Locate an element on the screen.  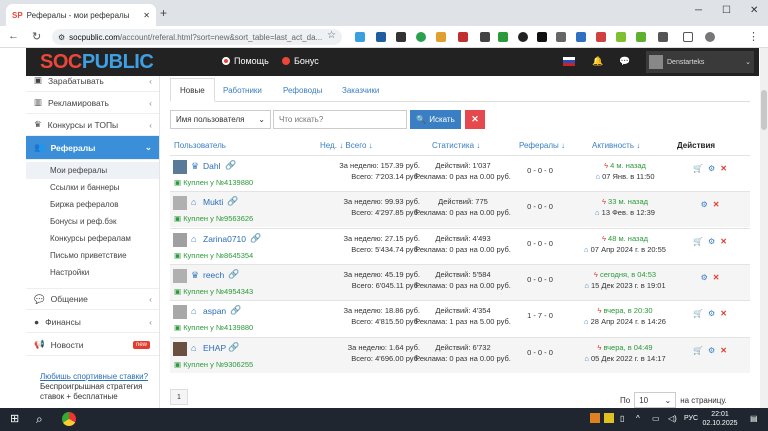
tray-usb-icon: ▯ is located at coordinates (622, 418).